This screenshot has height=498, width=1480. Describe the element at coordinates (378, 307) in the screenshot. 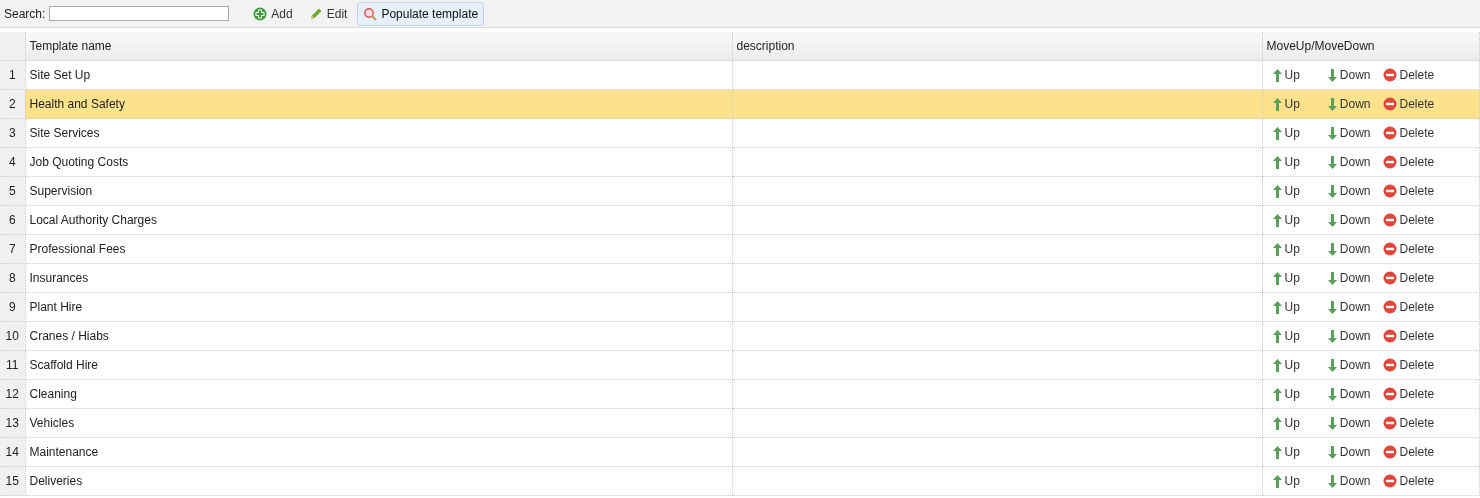

I see `table-cell: Plant Hire` at that location.